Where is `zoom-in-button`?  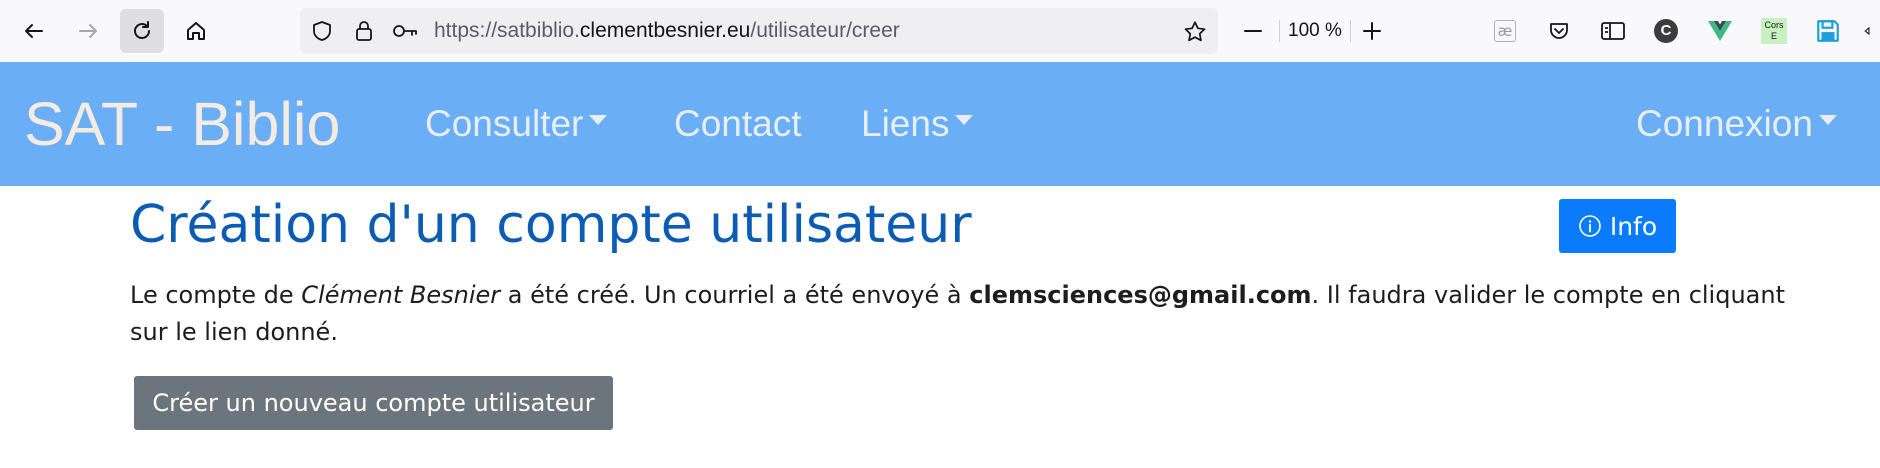
zoom-in-button is located at coordinates (1372, 31).